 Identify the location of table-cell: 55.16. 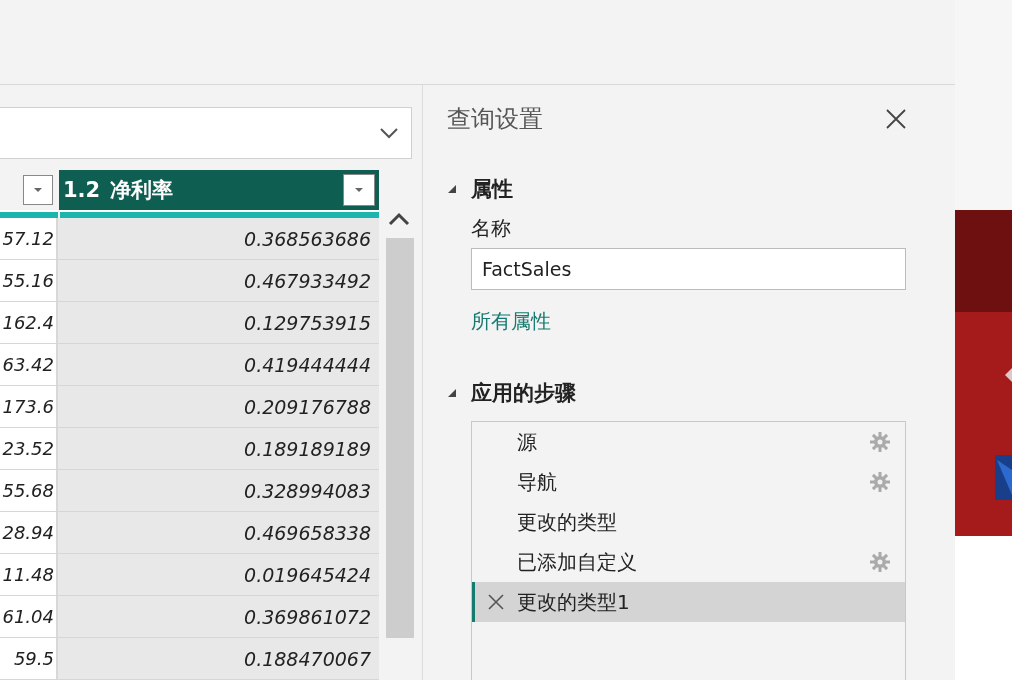
(29, 281).